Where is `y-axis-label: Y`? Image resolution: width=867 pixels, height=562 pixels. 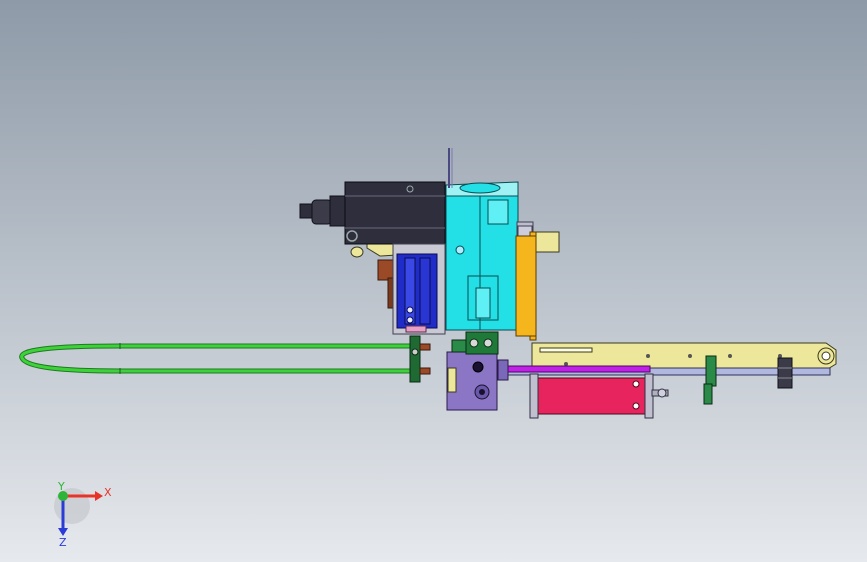
y-axis-label: Y is located at coordinates (61, 486).